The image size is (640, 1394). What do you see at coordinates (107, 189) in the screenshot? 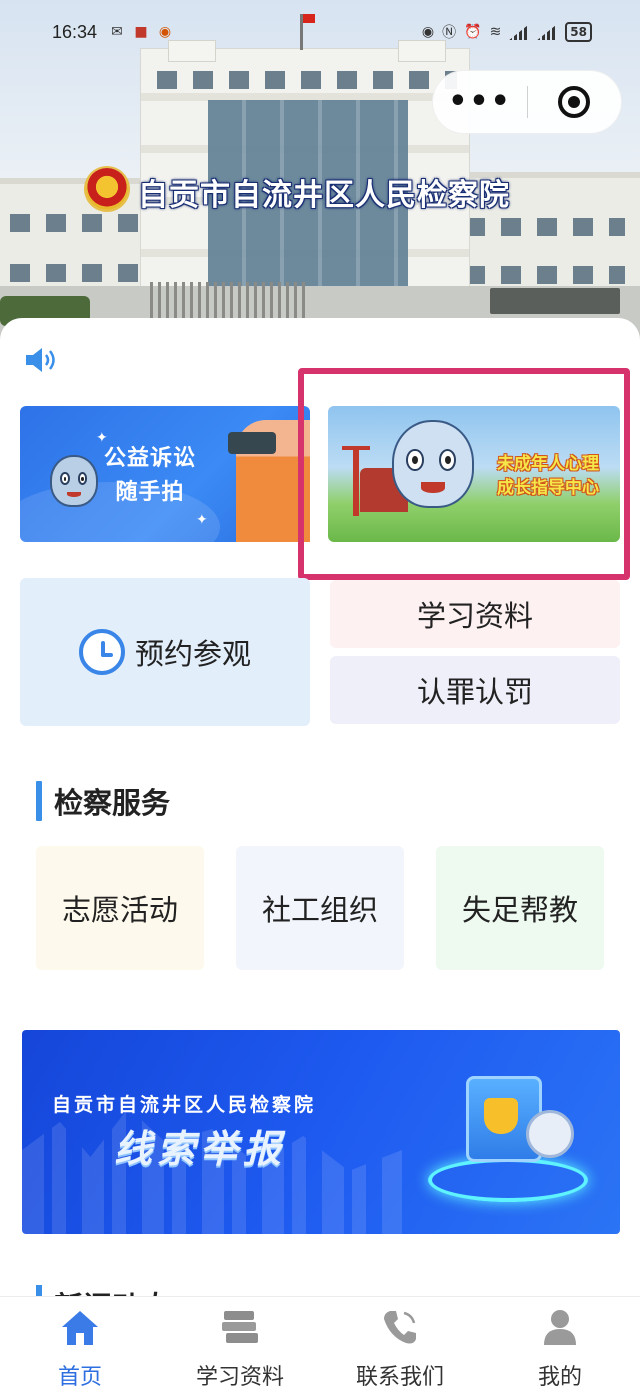
I see `procuratorate-emblem-icon` at bounding box center [107, 189].